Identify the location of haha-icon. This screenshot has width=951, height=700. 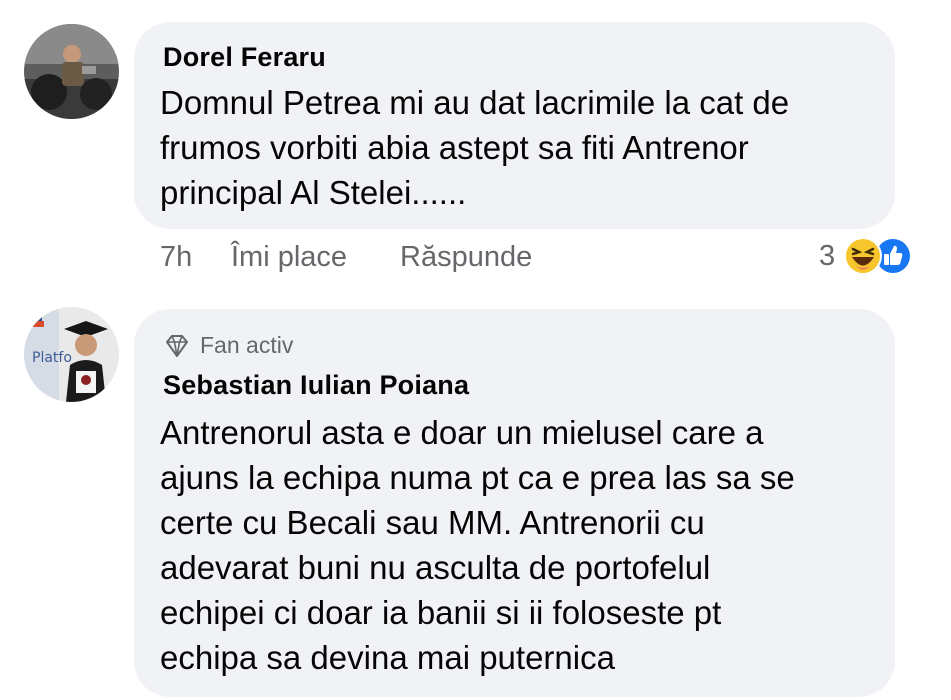
(863, 256).